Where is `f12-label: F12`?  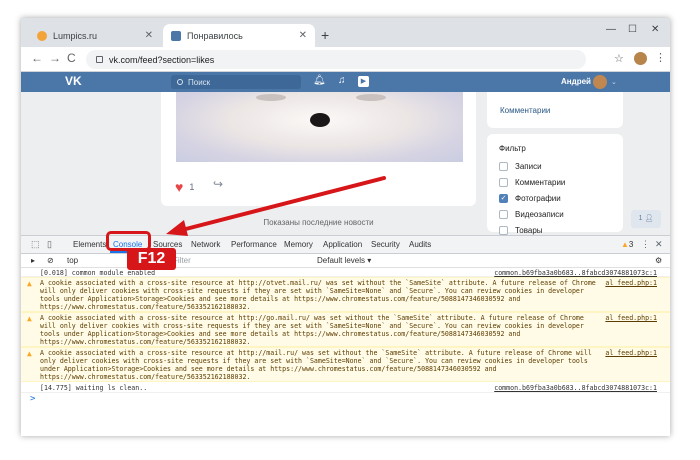 f12-label: F12 is located at coordinates (151, 259).